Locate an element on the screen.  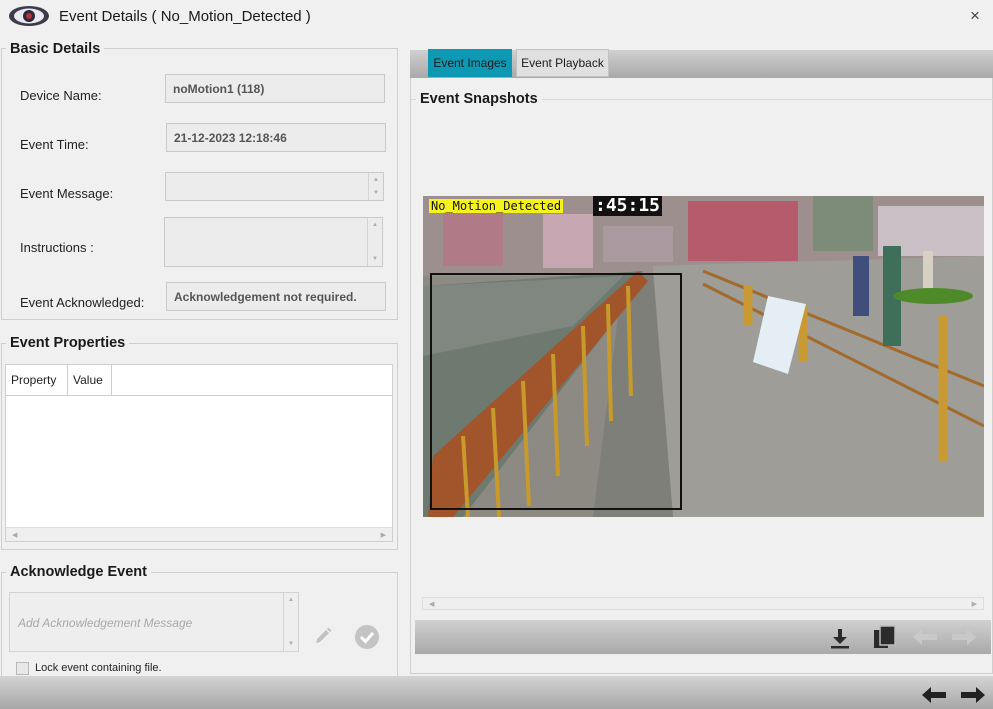
copy-icon is located at coordinates (885, 640).